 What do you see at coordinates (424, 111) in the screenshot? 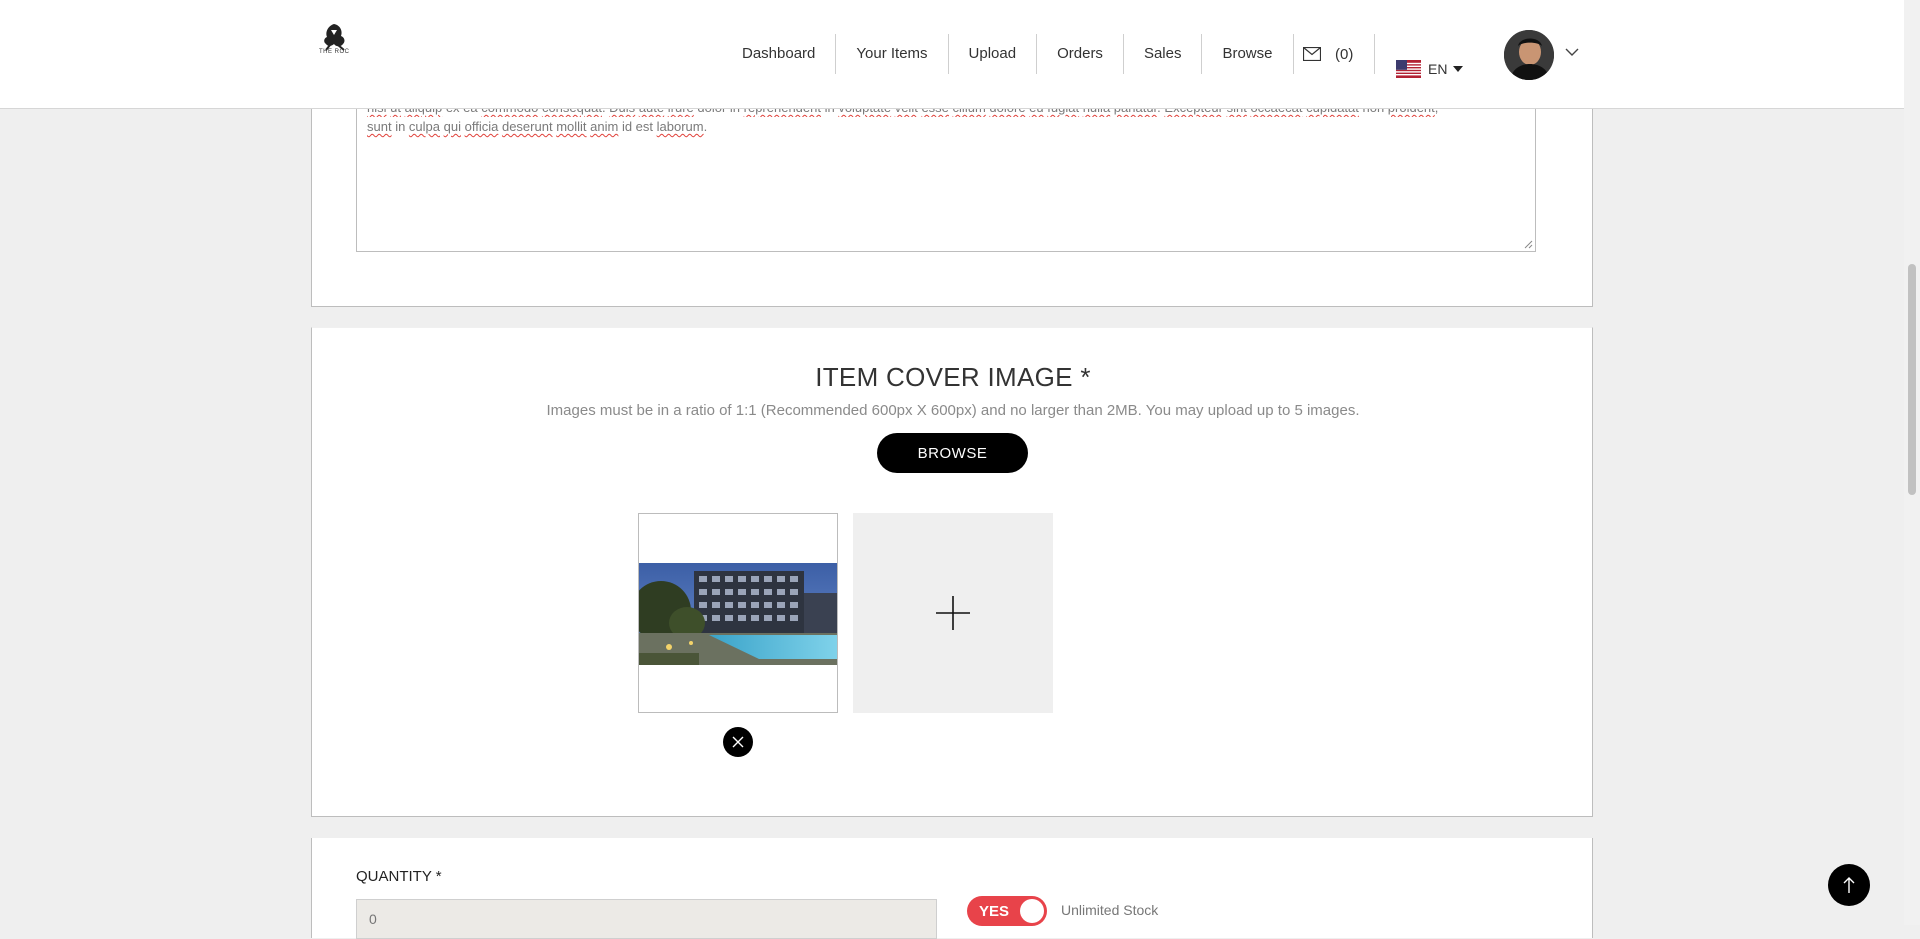
I see `misspelled-word: aliquip` at bounding box center [424, 111].